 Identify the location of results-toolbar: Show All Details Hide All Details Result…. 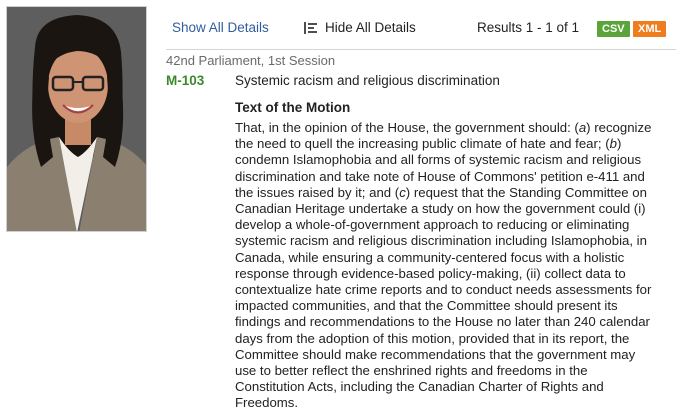
(421, 28).